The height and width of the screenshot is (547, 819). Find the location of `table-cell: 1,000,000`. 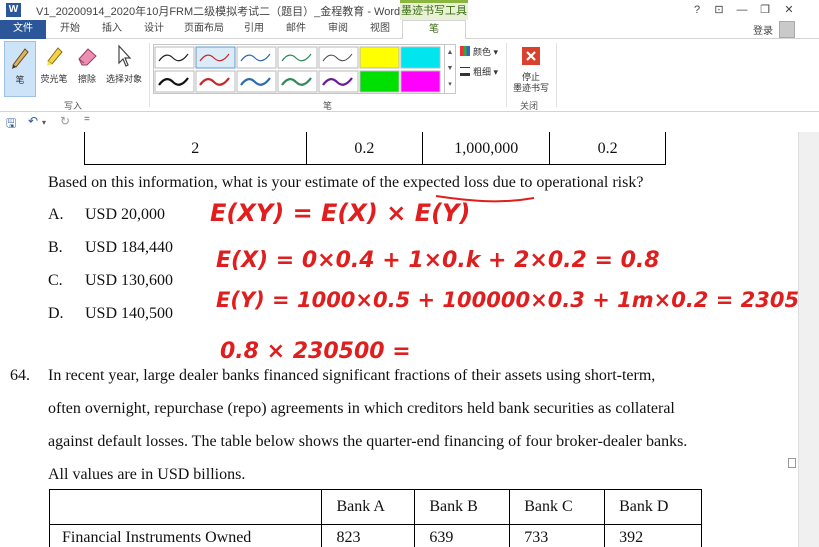

table-cell: 1,000,000 is located at coordinates (486, 148).